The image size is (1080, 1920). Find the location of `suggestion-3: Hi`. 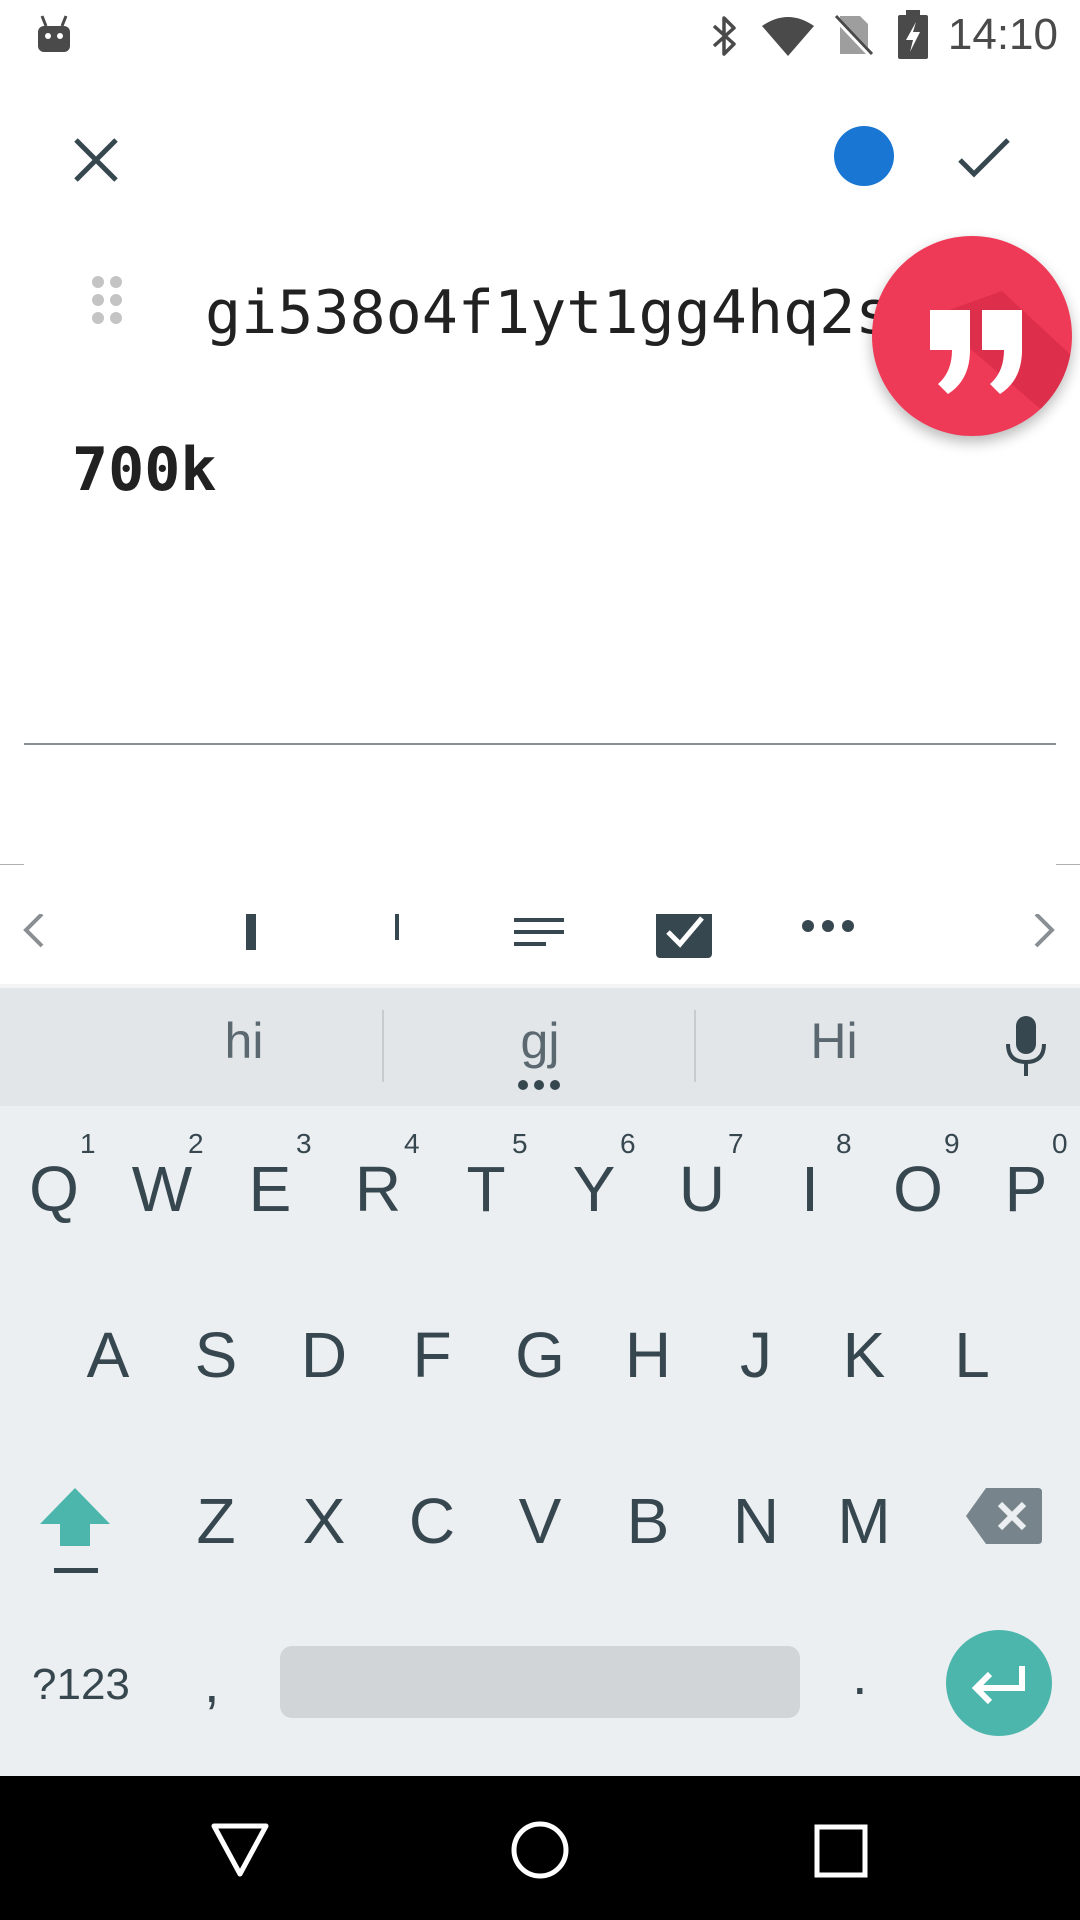

suggestion-3: Hi is located at coordinates (834, 1041).